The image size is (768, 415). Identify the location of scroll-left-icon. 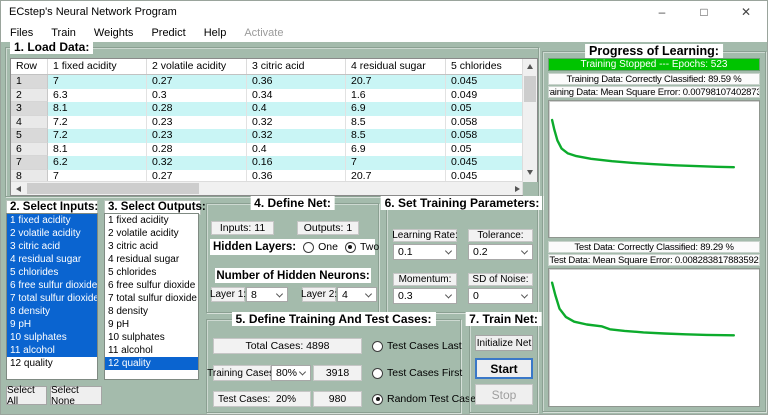
(18, 188).